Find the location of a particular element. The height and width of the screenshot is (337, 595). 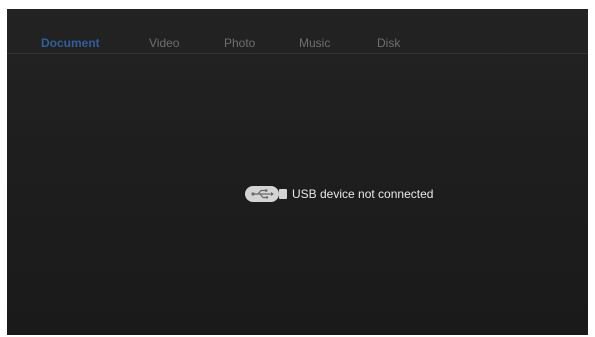

usb-icon is located at coordinates (266, 194).